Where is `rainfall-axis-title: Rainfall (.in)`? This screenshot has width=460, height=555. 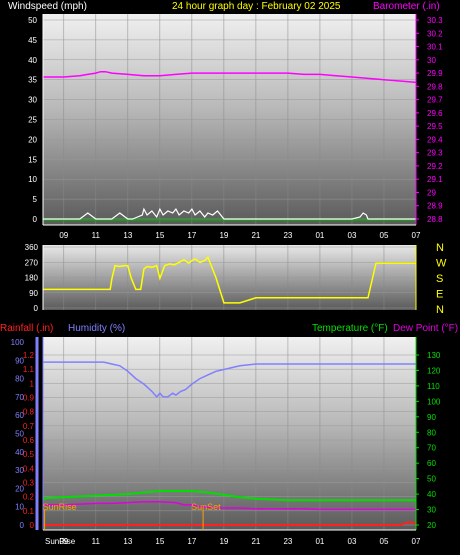
rainfall-axis-title: Rainfall (.in) is located at coordinates (26, 328).